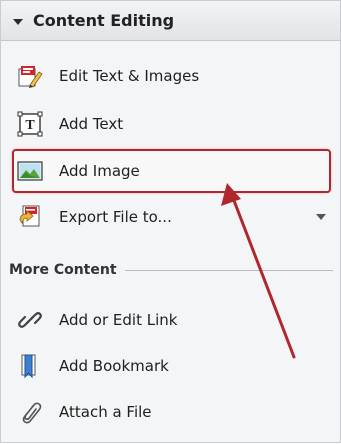 This screenshot has width=341, height=444. What do you see at coordinates (63, 270) in the screenshot?
I see `more-content-title: More Content` at bounding box center [63, 270].